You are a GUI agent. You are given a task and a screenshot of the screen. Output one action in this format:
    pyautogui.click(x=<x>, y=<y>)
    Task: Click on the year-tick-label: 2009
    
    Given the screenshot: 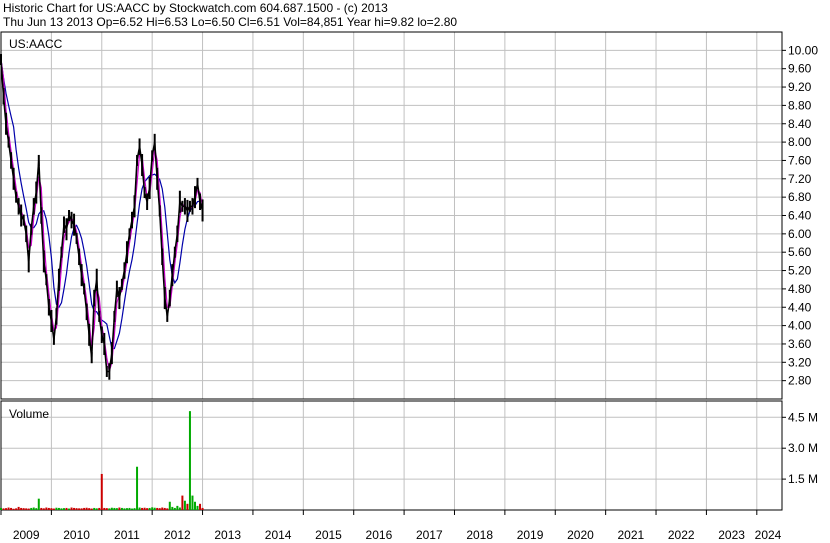 What is the action you would take?
    pyautogui.click(x=26, y=535)
    